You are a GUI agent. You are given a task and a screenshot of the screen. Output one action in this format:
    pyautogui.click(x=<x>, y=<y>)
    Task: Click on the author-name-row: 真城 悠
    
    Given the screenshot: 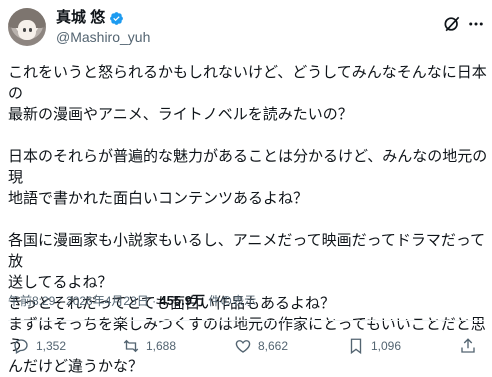 What is the action you would take?
    pyautogui.click(x=90, y=18)
    